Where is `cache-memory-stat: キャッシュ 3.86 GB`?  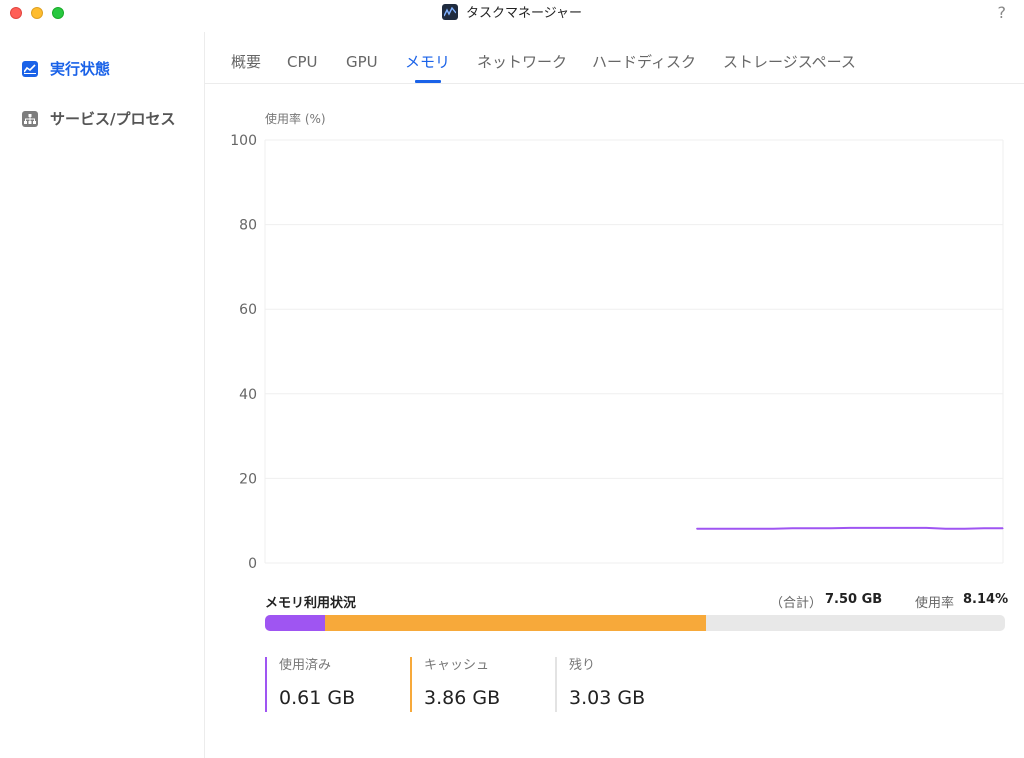 cache-memory-stat: キャッシュ 3.86 GB is located at coordinates (455, 684).